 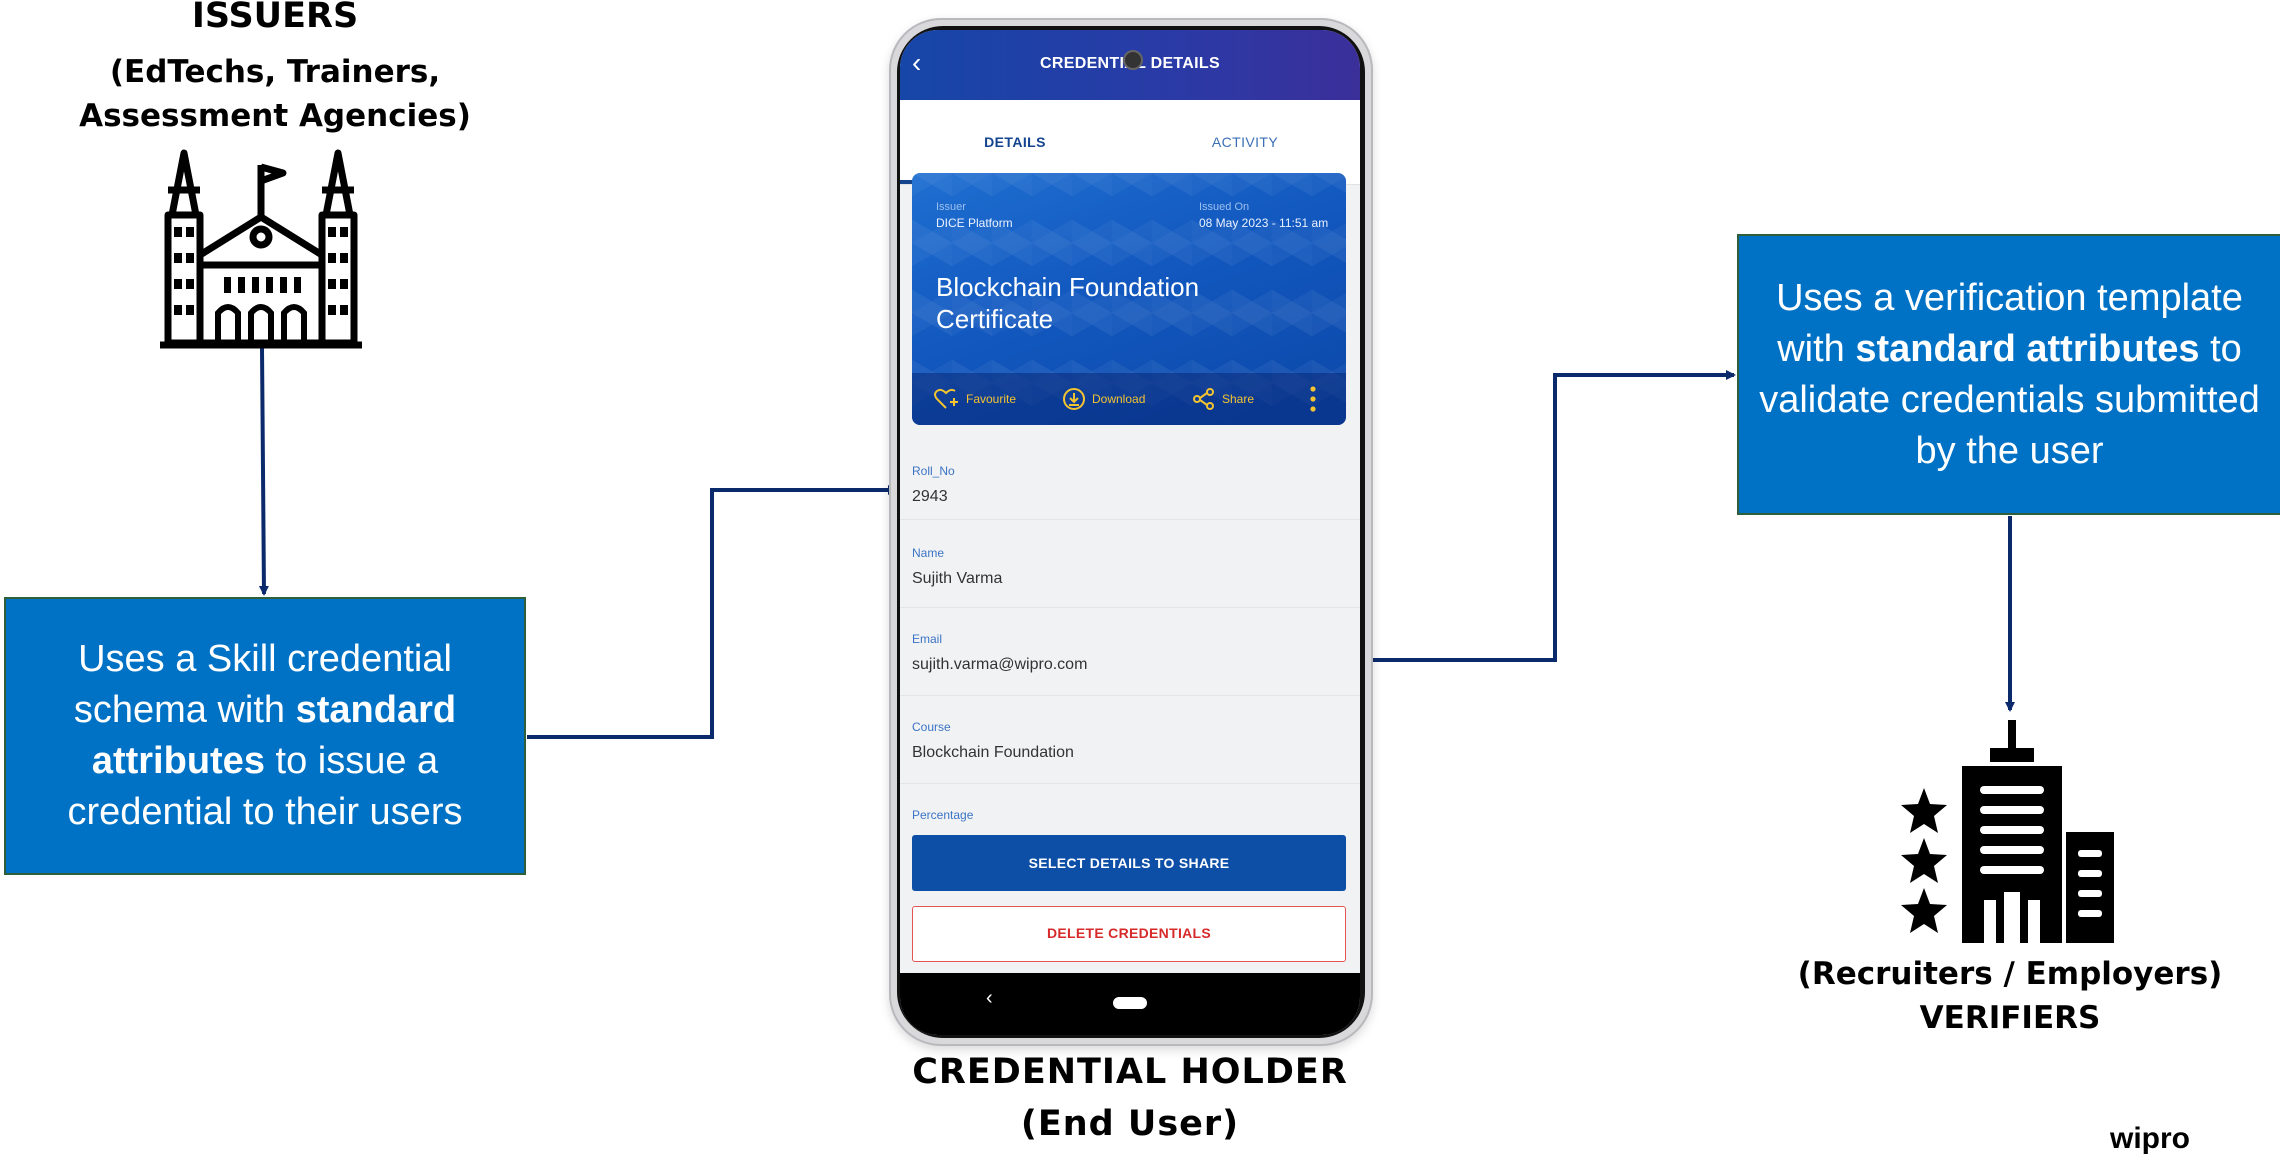 I want to click on share-icon, so click(x=1203, y=399).